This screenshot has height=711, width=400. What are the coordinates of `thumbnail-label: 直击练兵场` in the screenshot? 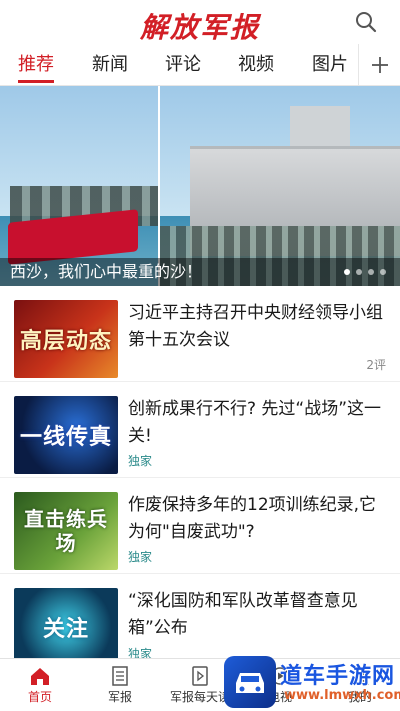 It's located at (66, 531).